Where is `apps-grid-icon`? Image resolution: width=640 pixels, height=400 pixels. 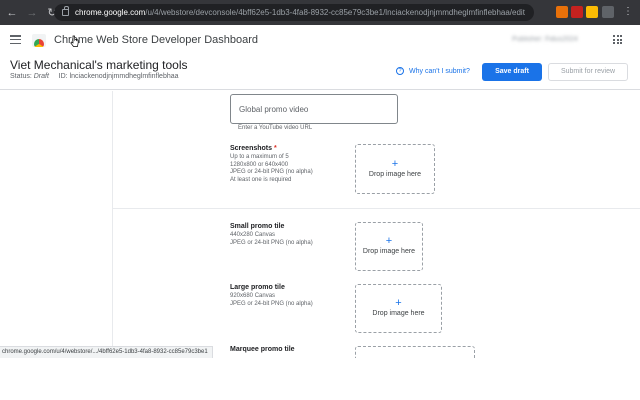 apps-grid-icon is located at coordinates (617, 39).